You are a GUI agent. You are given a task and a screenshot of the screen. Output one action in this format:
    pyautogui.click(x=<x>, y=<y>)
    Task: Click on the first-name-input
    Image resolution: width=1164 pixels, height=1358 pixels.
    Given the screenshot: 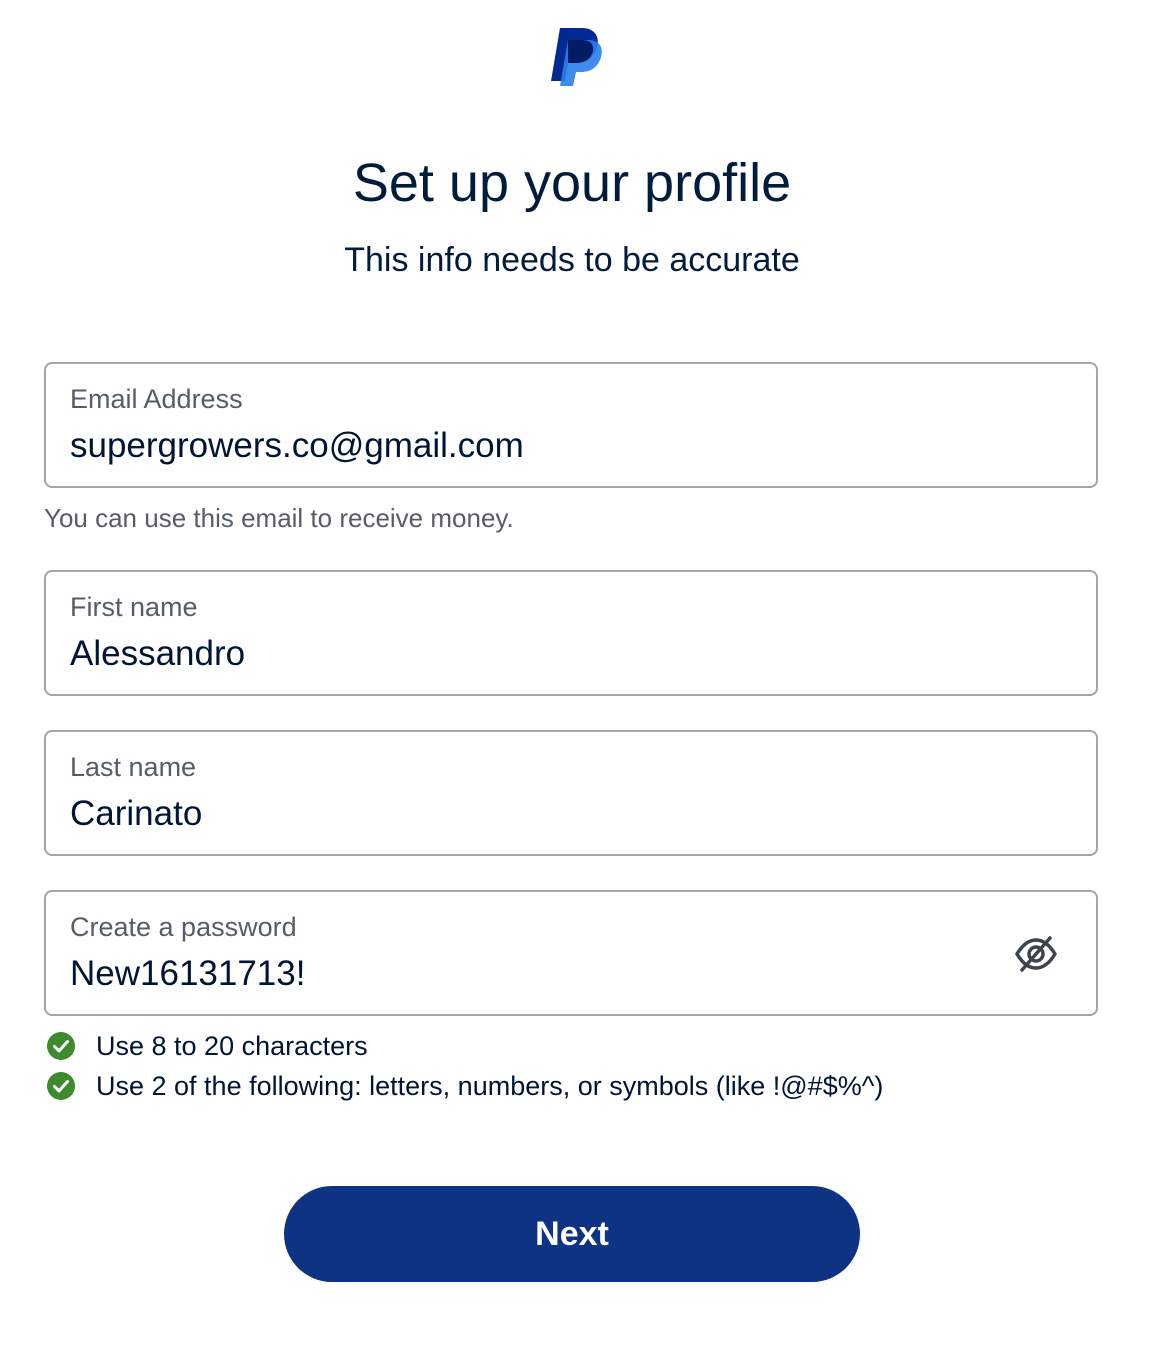 What is the action you would take?
    pyautogui.click(x=520, y=654)
    